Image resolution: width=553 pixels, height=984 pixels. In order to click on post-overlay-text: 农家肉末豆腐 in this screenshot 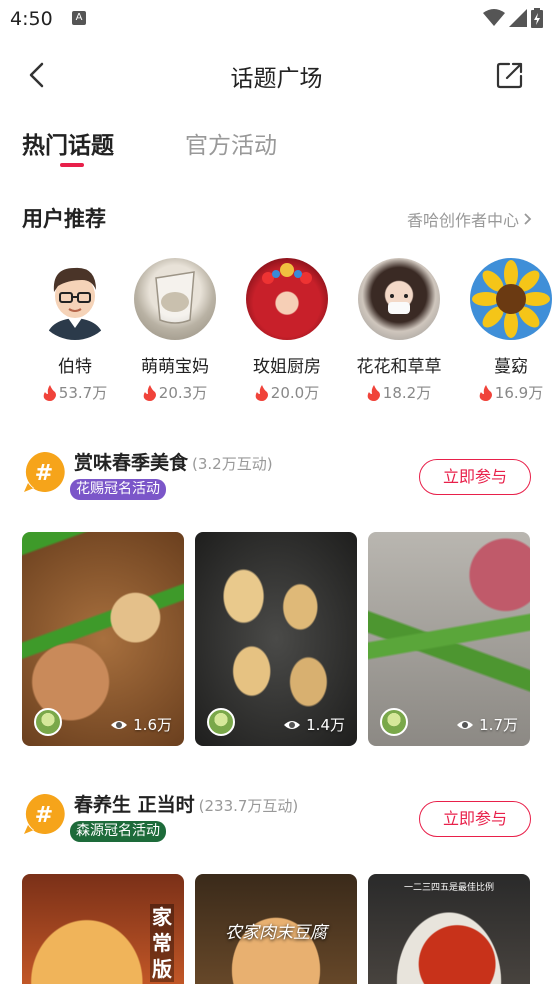, I will do `click(276, 933)`.